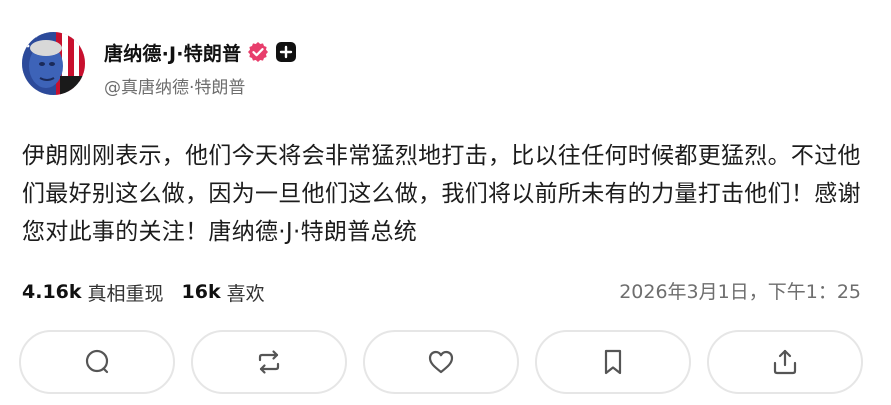 The height and width of the screenshot is (405, 891). What do you see at coordinates (126, 292) in the screenshot?
I see `retruths-label: 真相重现` at bounding box center [126, 292].